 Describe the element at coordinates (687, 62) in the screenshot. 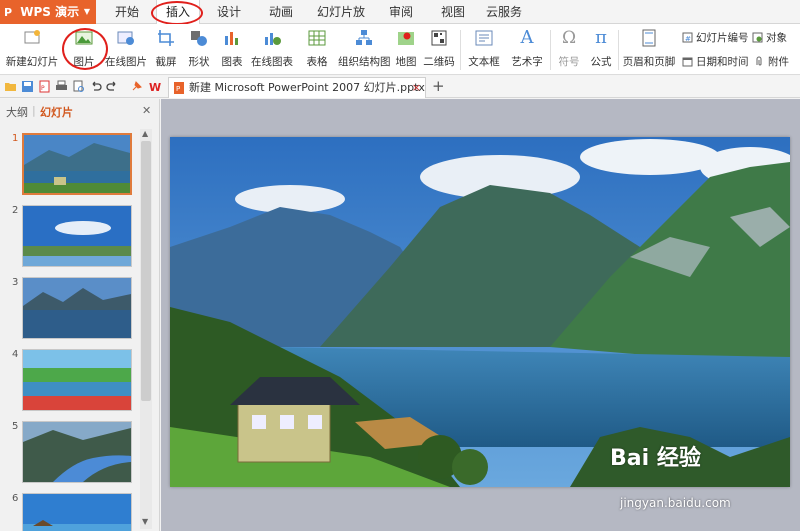

I see `calendar-icon` at that location.